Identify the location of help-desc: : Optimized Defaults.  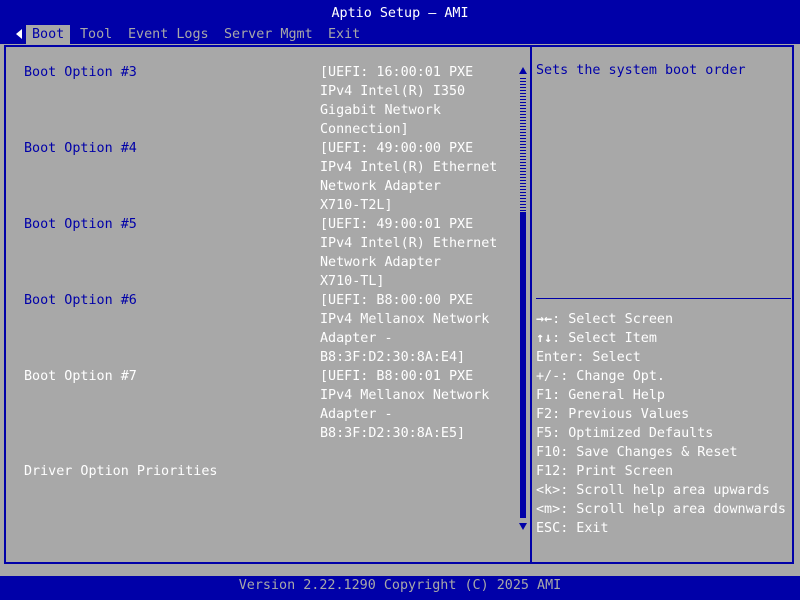
(633, 433).